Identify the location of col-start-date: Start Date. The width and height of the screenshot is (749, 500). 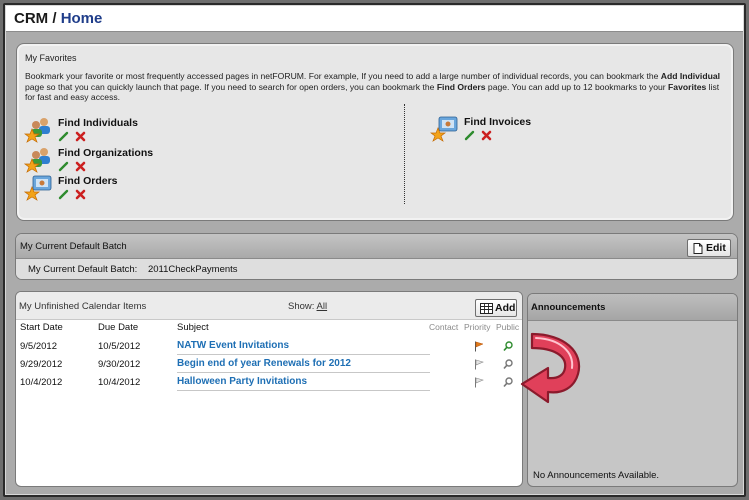
(41, 327).